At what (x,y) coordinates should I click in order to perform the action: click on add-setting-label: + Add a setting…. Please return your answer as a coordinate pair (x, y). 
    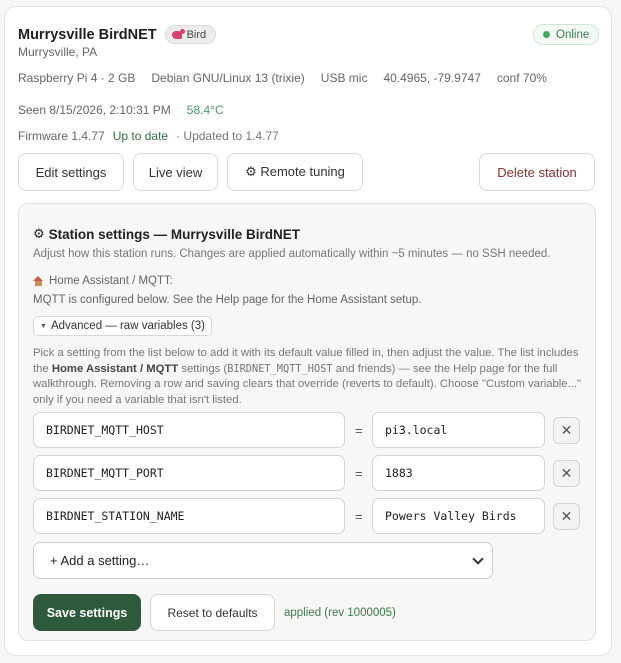
    Looking at the image, I should click on (100, 560).